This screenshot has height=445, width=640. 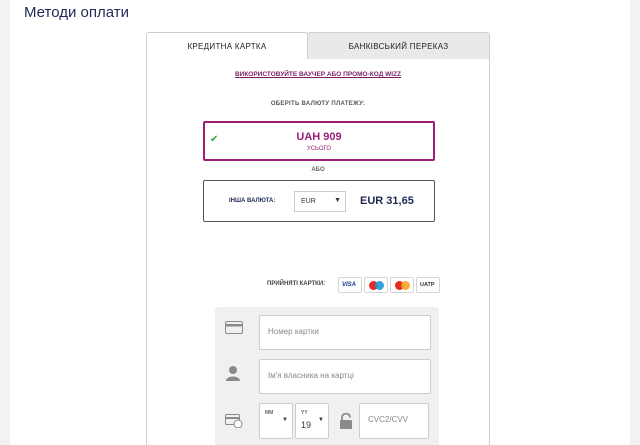 I want to click on visa-logo-text: VISA, so click(x=349, y=285).